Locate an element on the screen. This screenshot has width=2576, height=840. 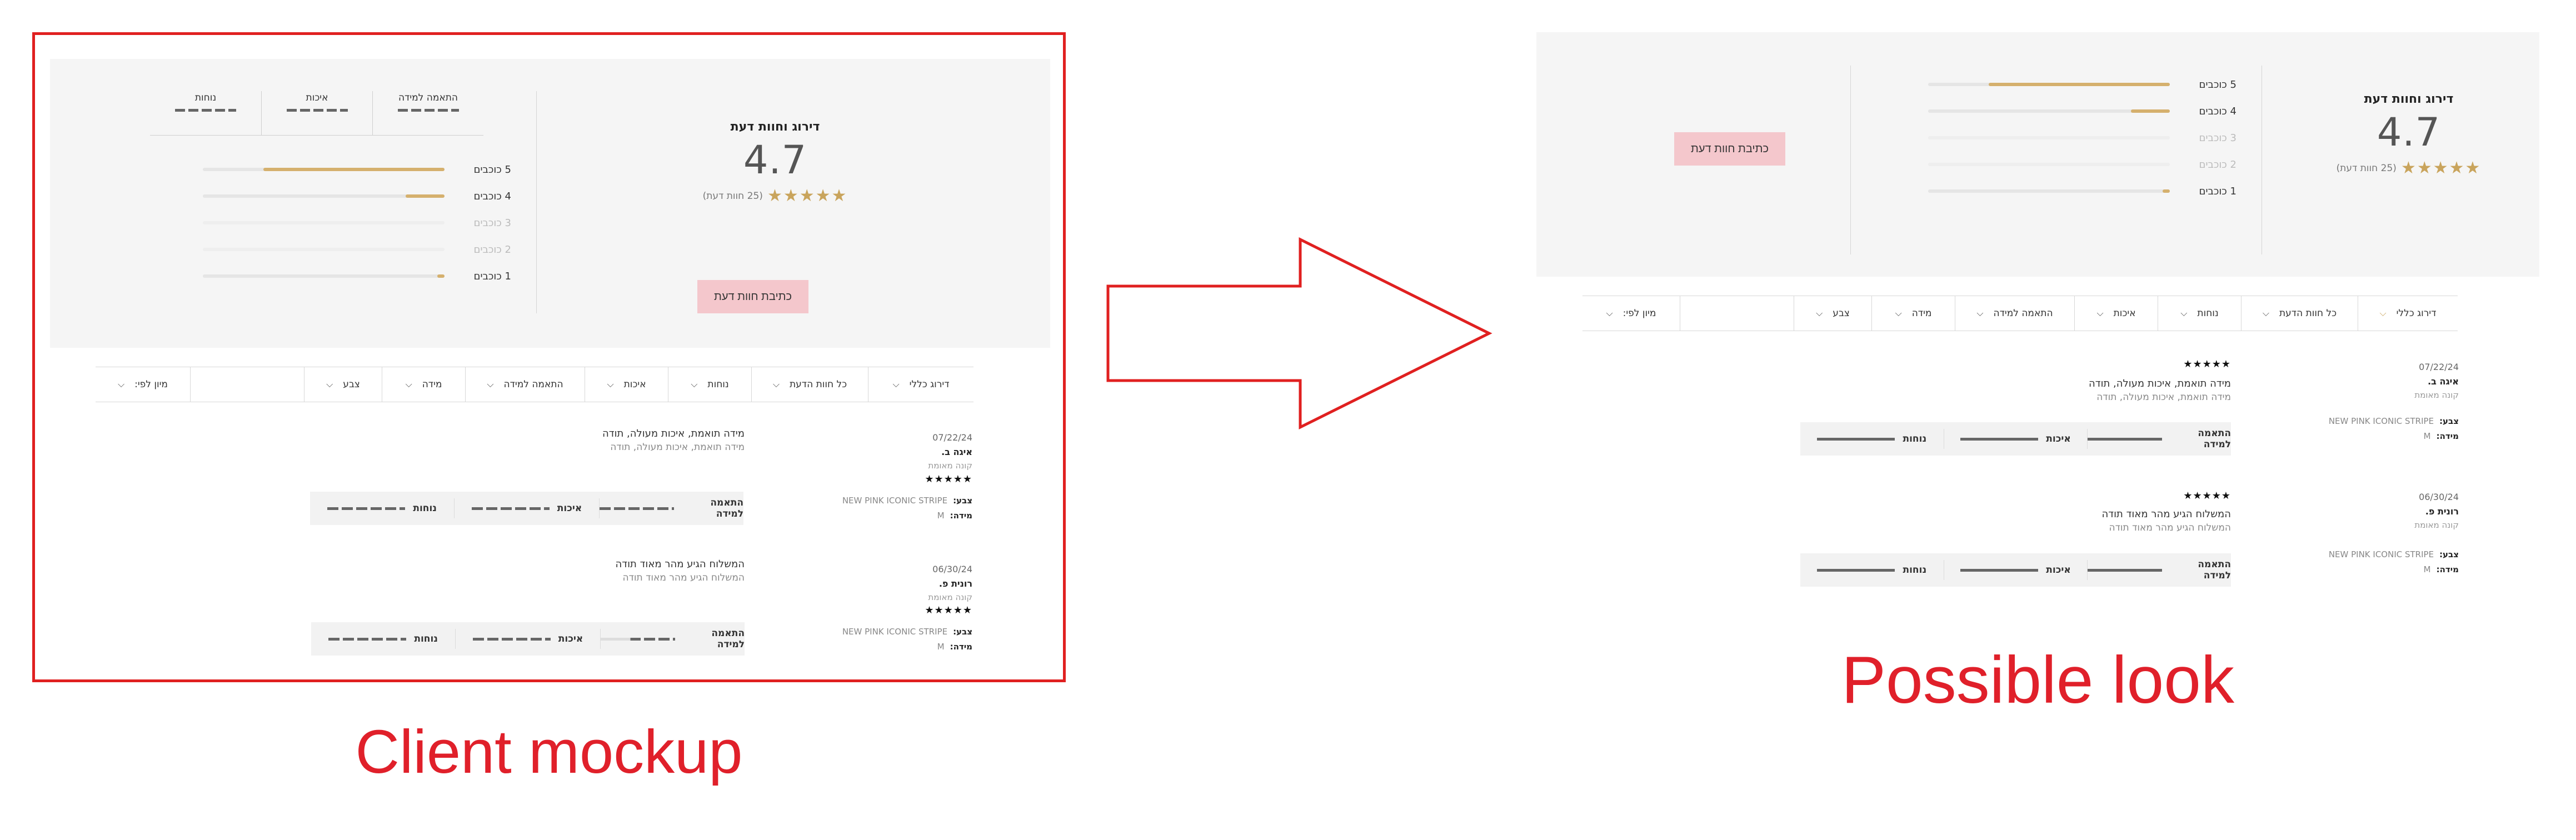
look-review-2-stars: ★★★★★ is located at coordinates (2207, 496).